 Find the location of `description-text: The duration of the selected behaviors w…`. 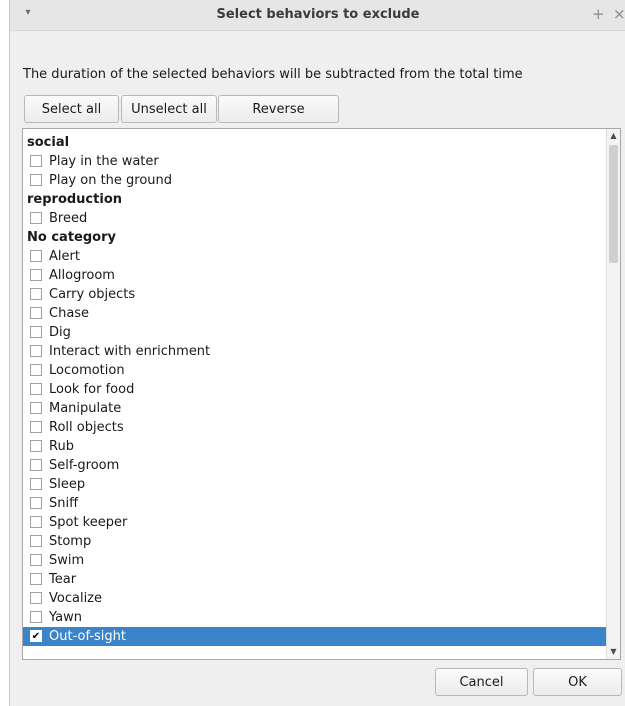

description-text: The duration of the selected behaviors w… is located at coordinates (273, 74).